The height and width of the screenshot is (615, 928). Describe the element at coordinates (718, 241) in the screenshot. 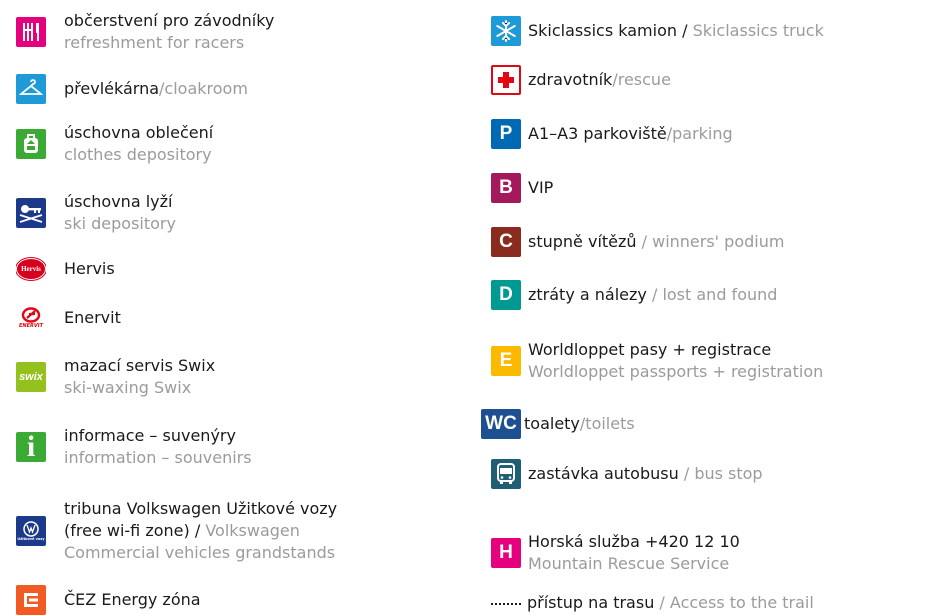

I see `label-en: winners' podium` at that location.